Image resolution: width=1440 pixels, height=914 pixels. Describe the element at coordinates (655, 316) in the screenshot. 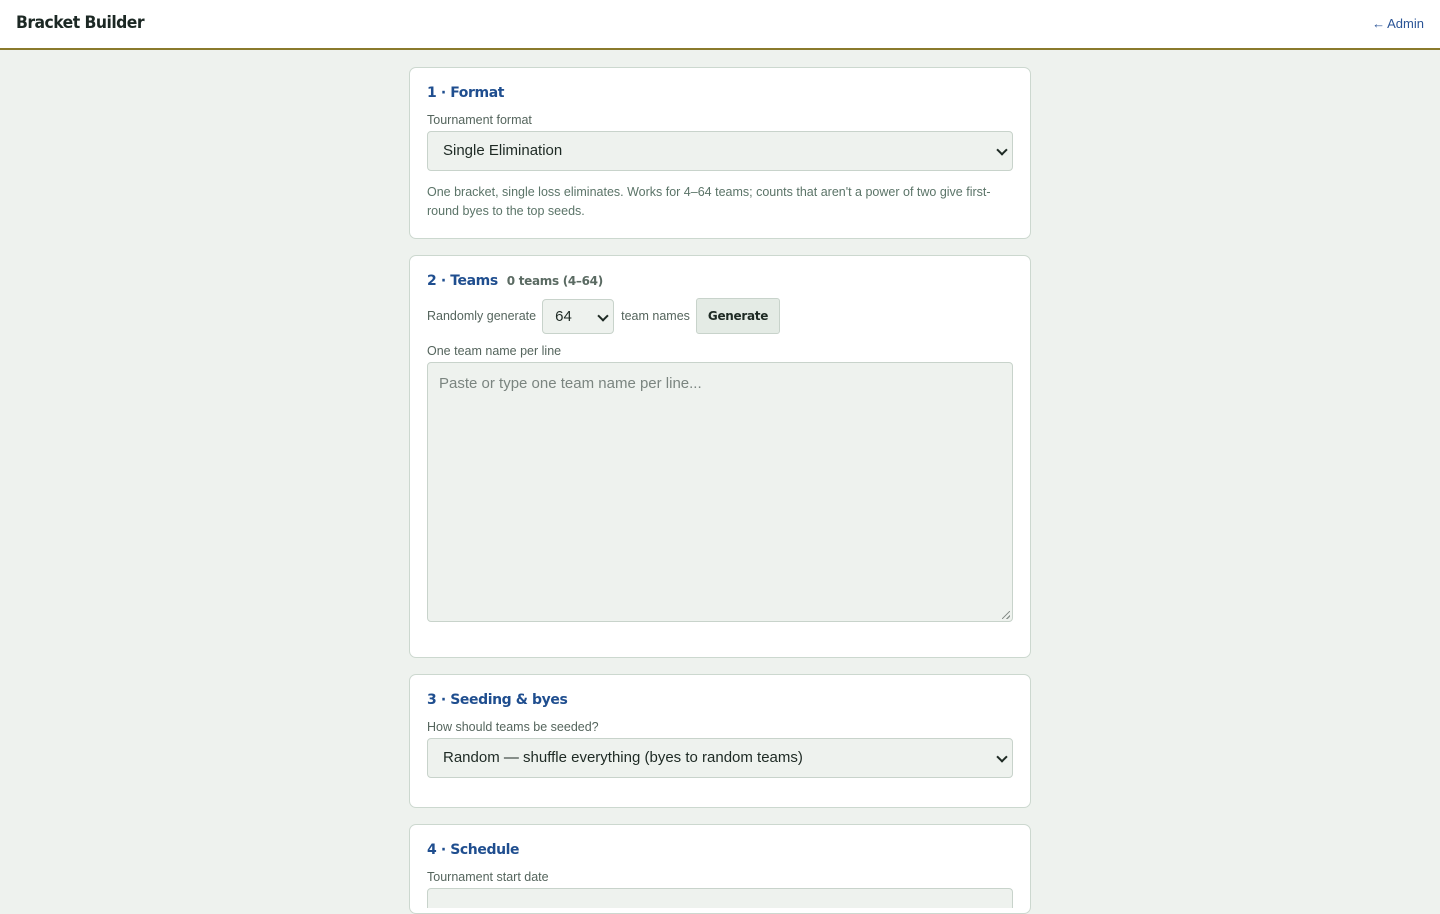

I see `random-generate-suffix: team names` at that location.